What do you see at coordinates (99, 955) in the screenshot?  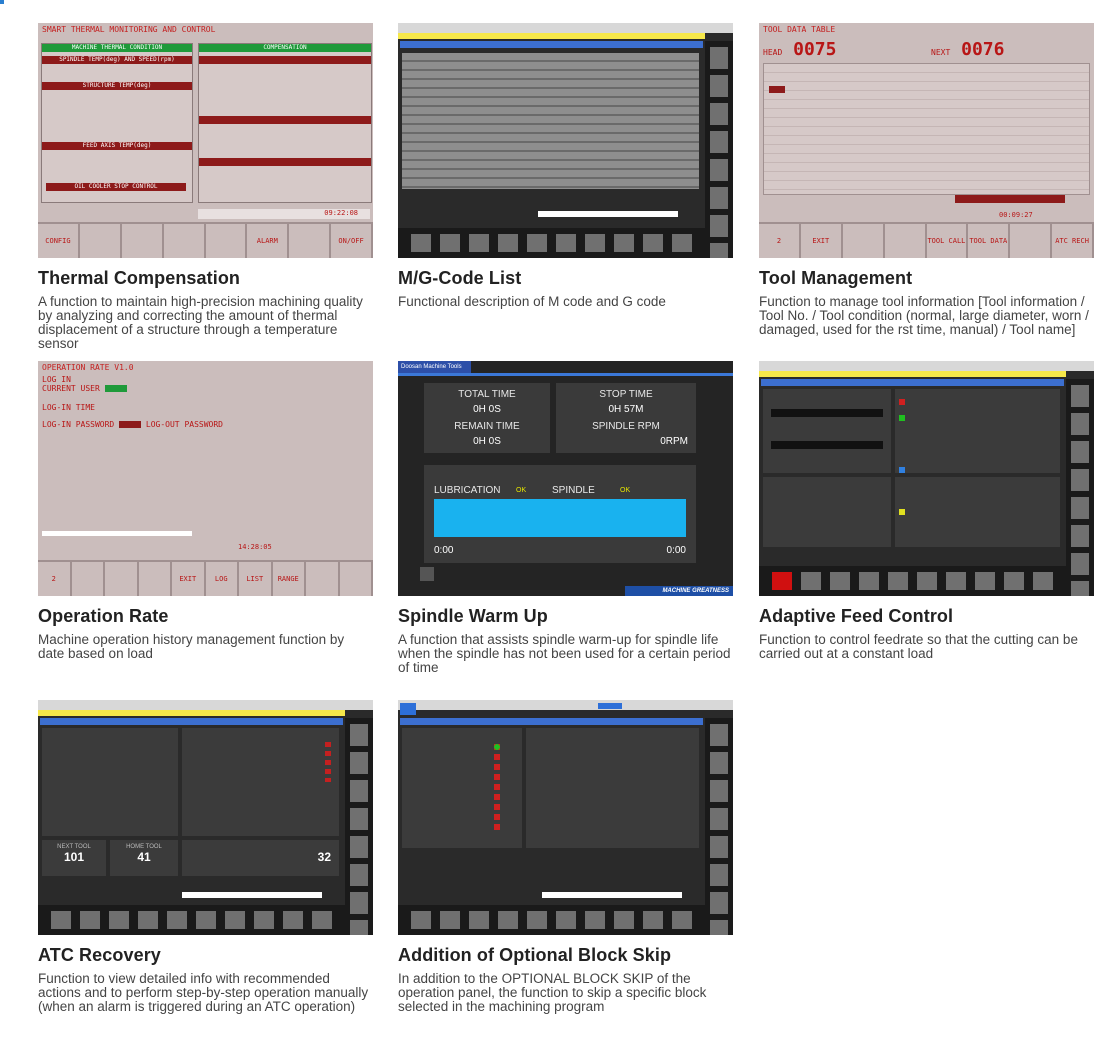 I see `card-title: ATC Recovery` at bounding box center [99, 955].